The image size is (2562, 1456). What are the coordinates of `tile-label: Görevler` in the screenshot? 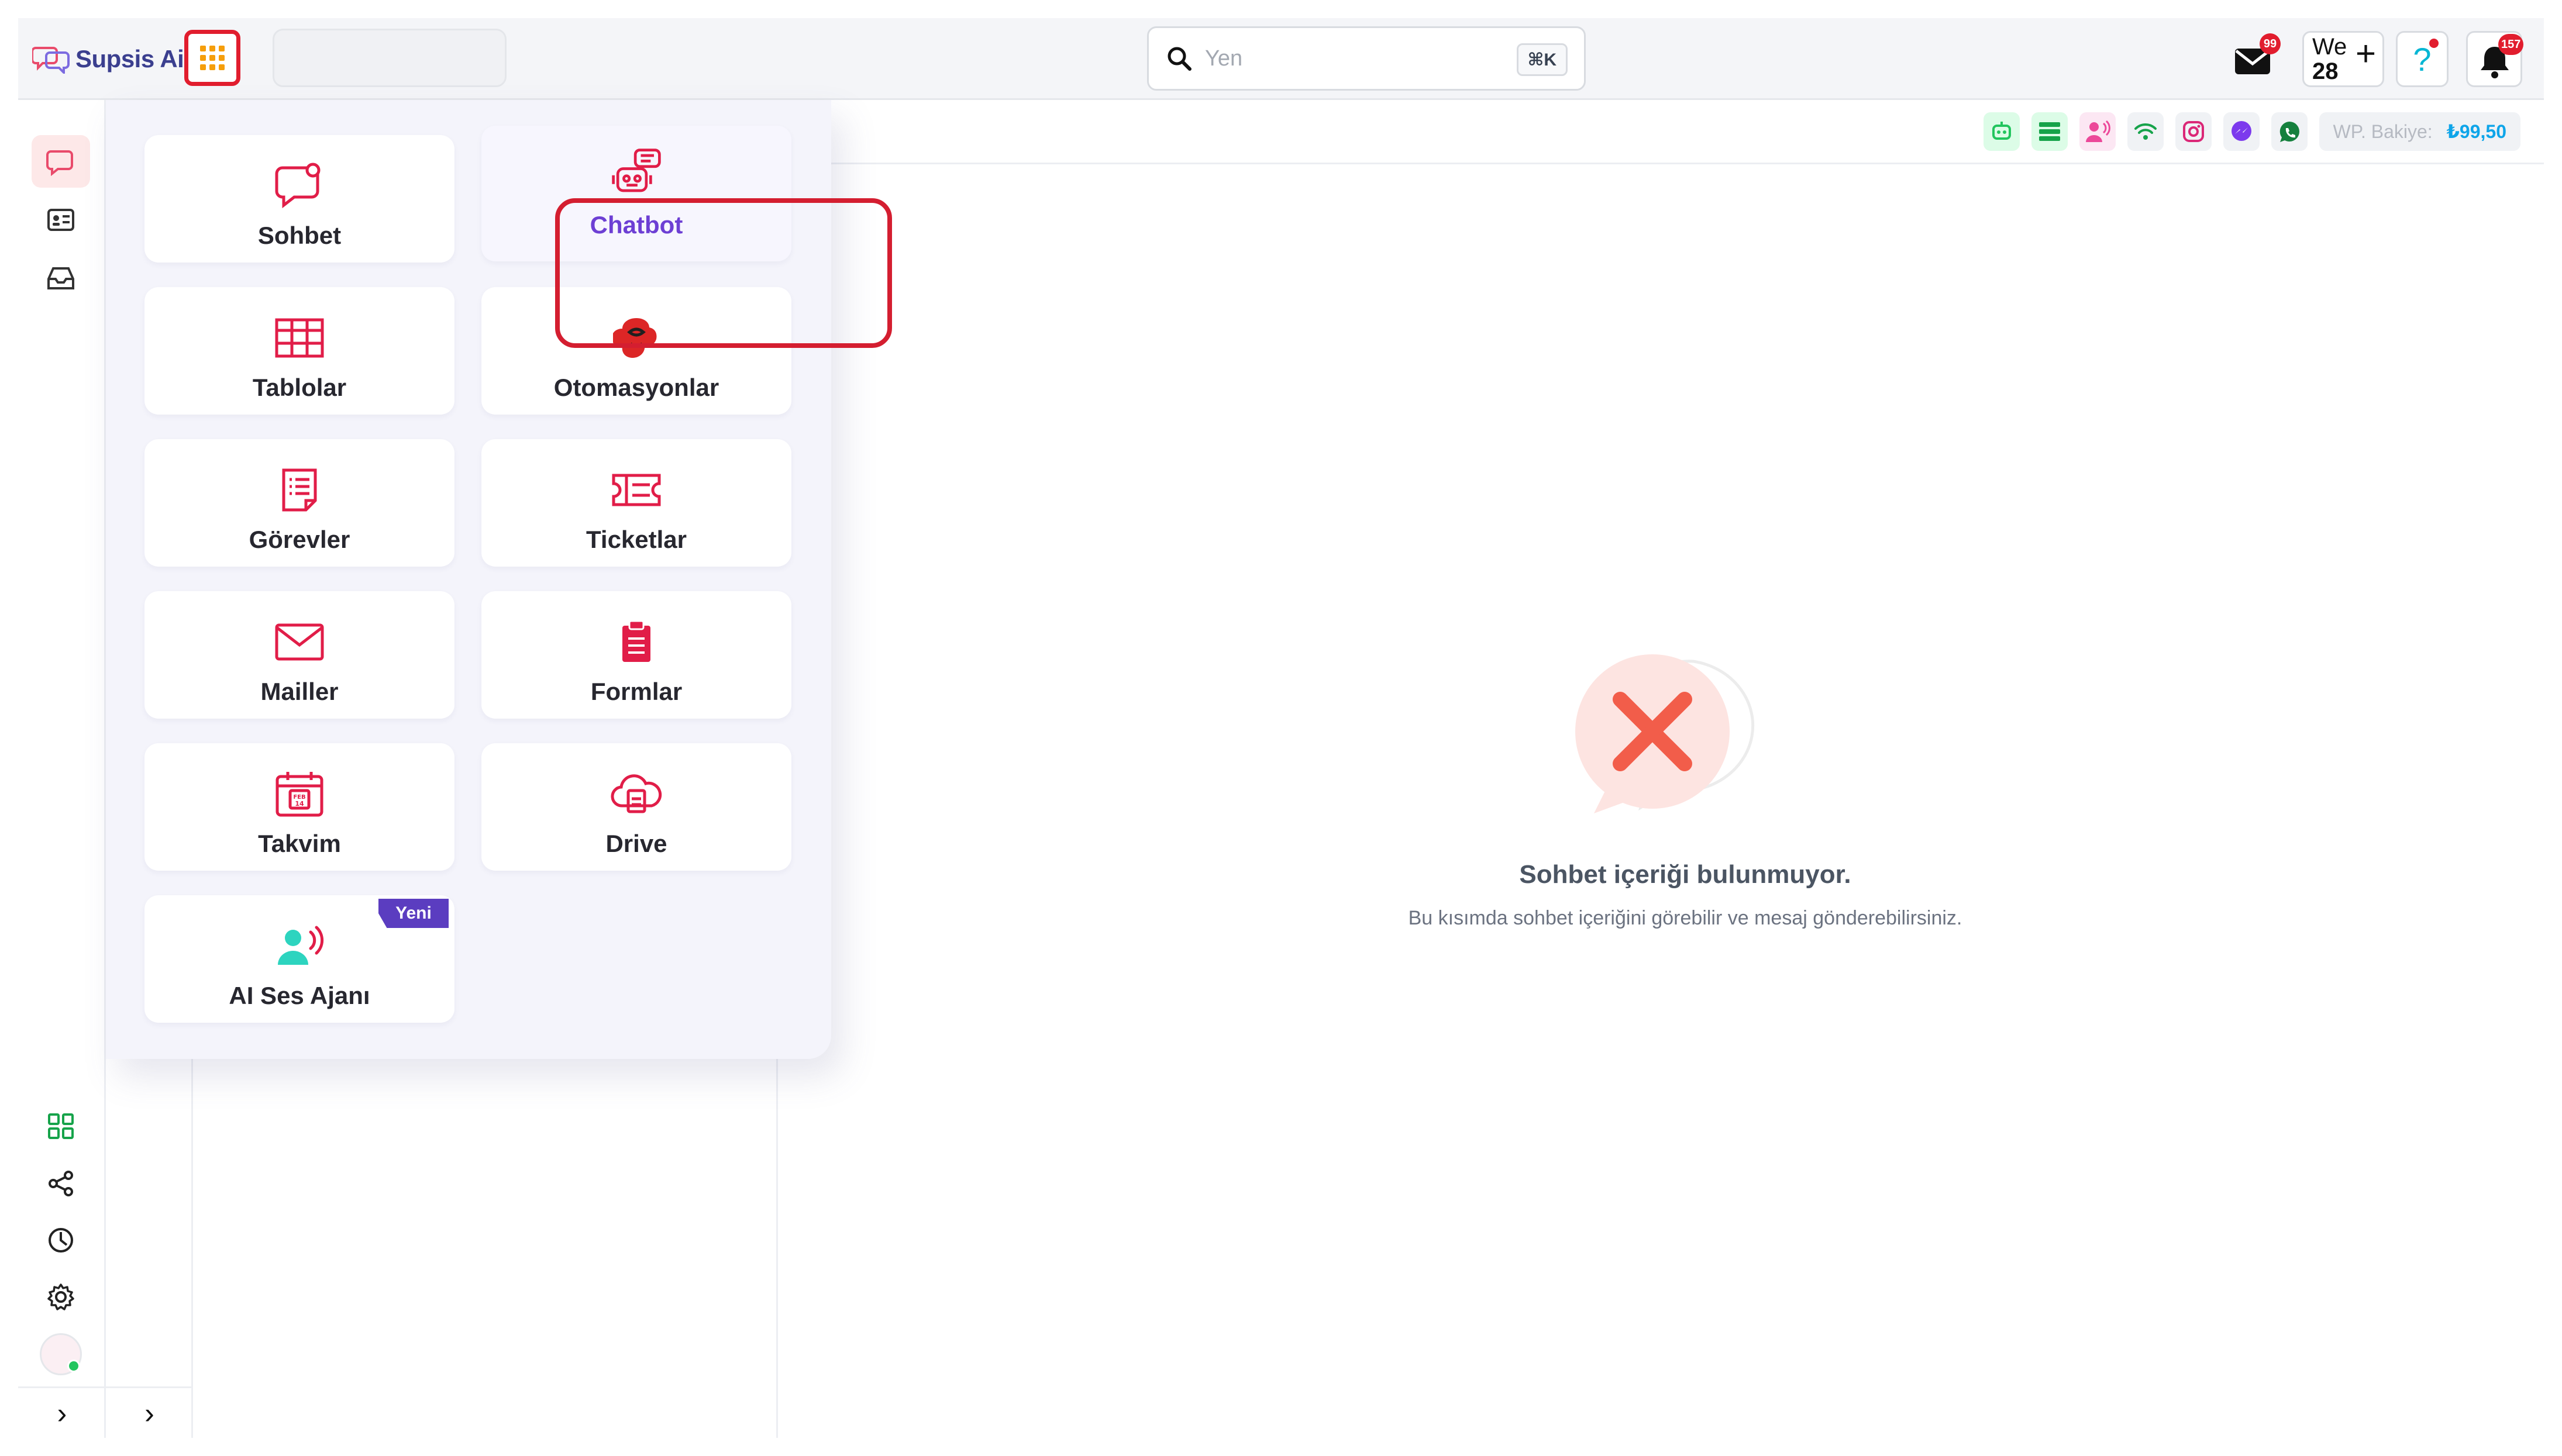 It's located at (299, 539).